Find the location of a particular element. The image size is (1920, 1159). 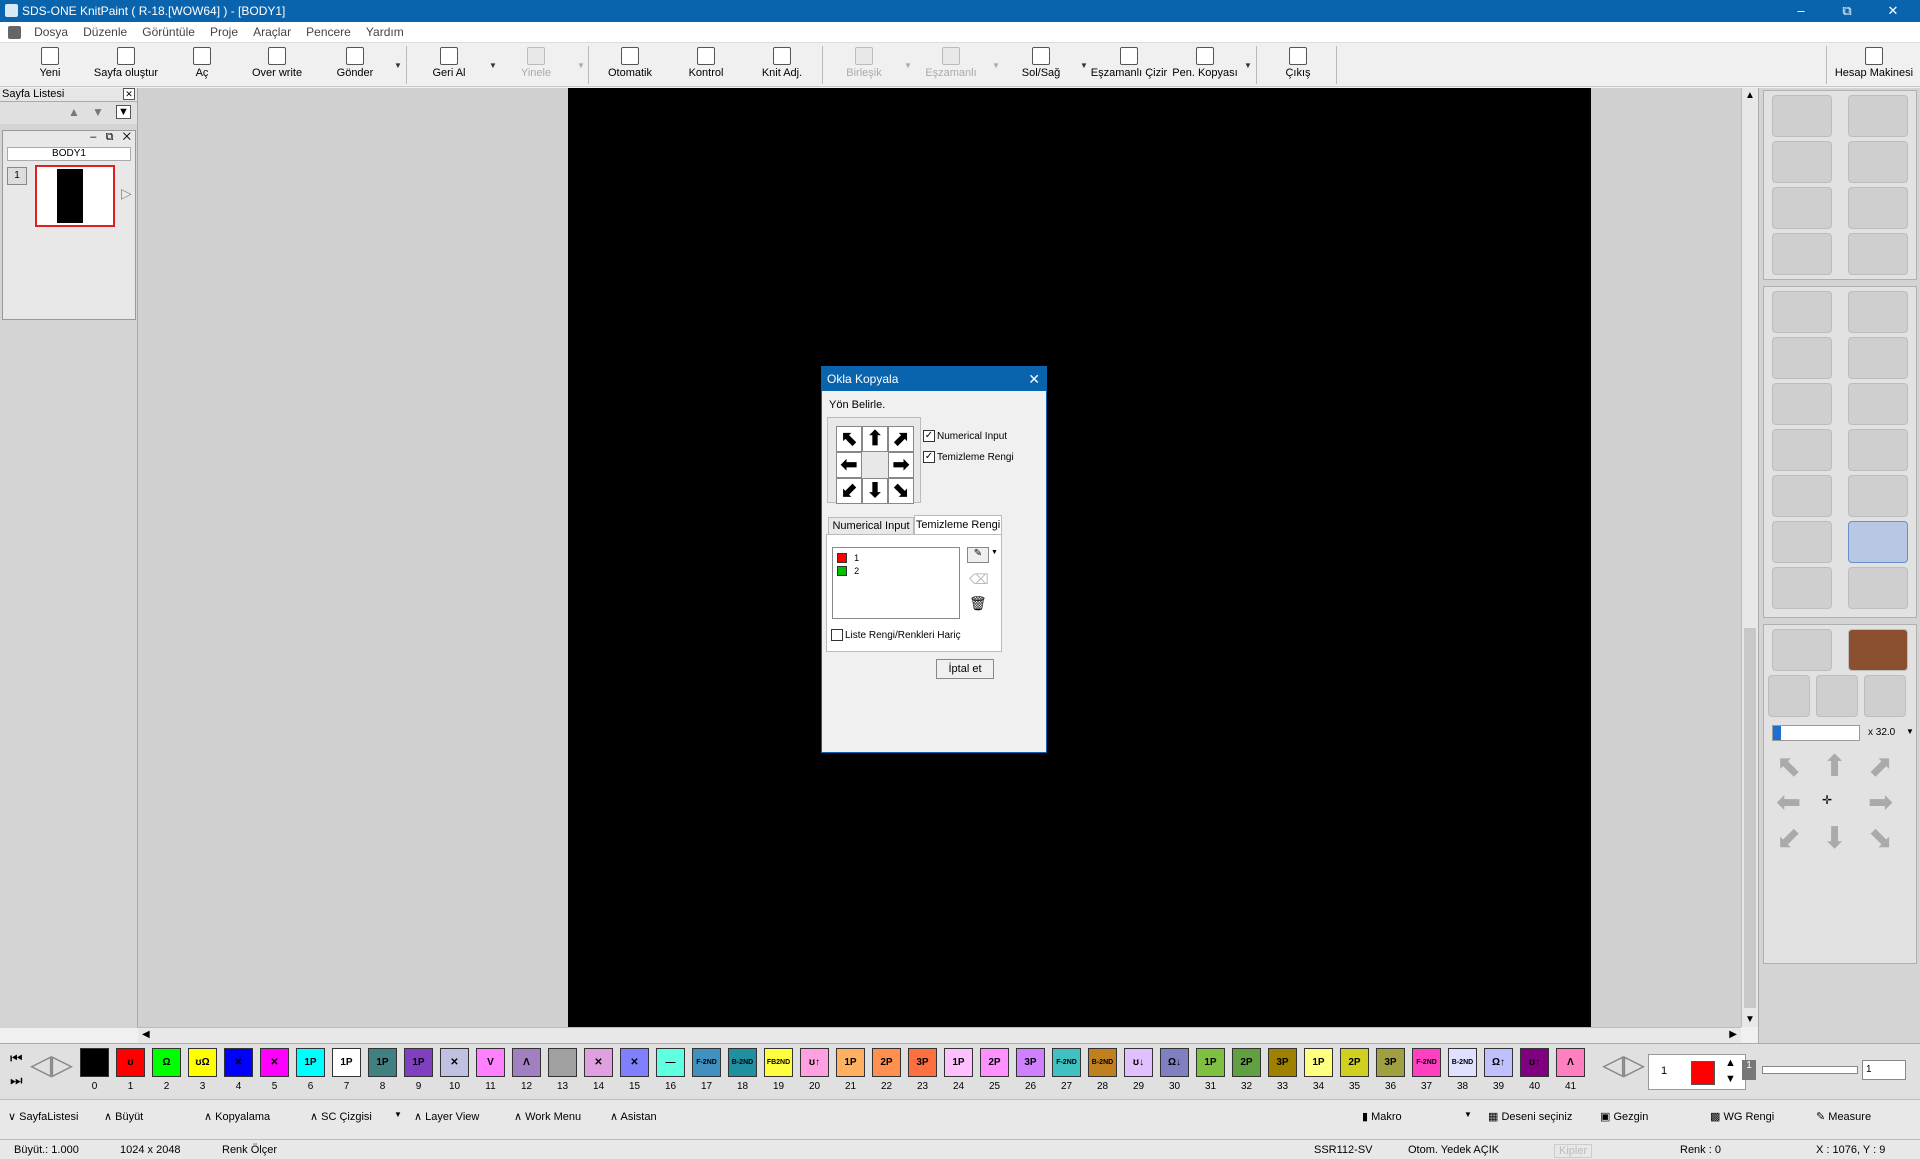

navigator-button: ▣ Gezgin is located at coordinates (1624, 1116).